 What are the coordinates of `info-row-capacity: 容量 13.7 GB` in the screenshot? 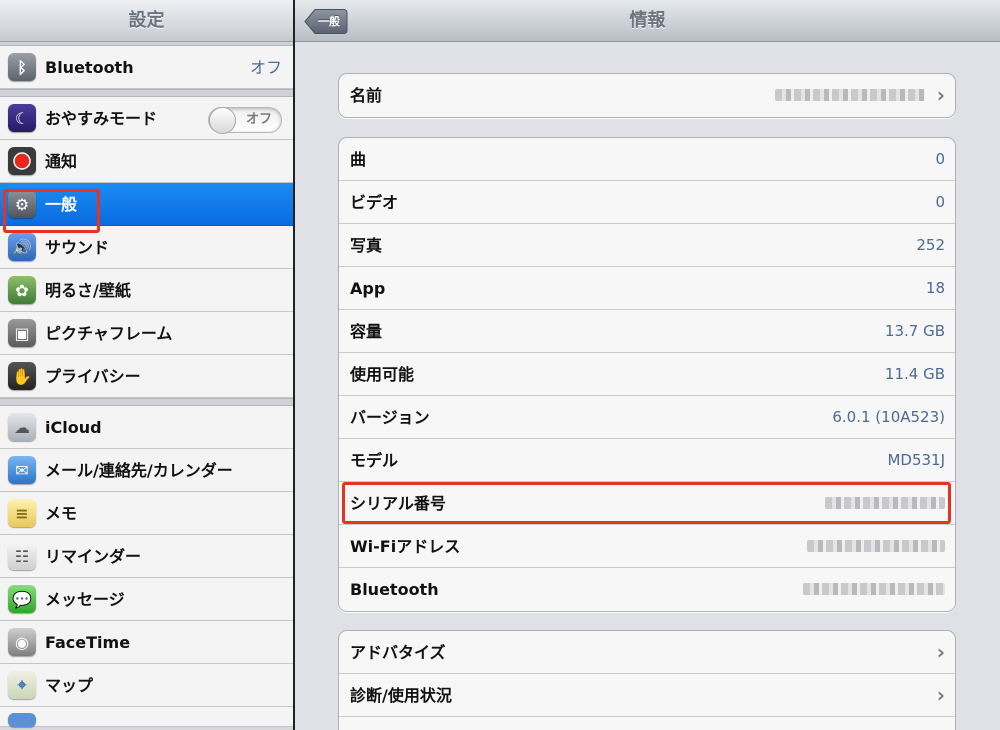 It's located at (647, 331).